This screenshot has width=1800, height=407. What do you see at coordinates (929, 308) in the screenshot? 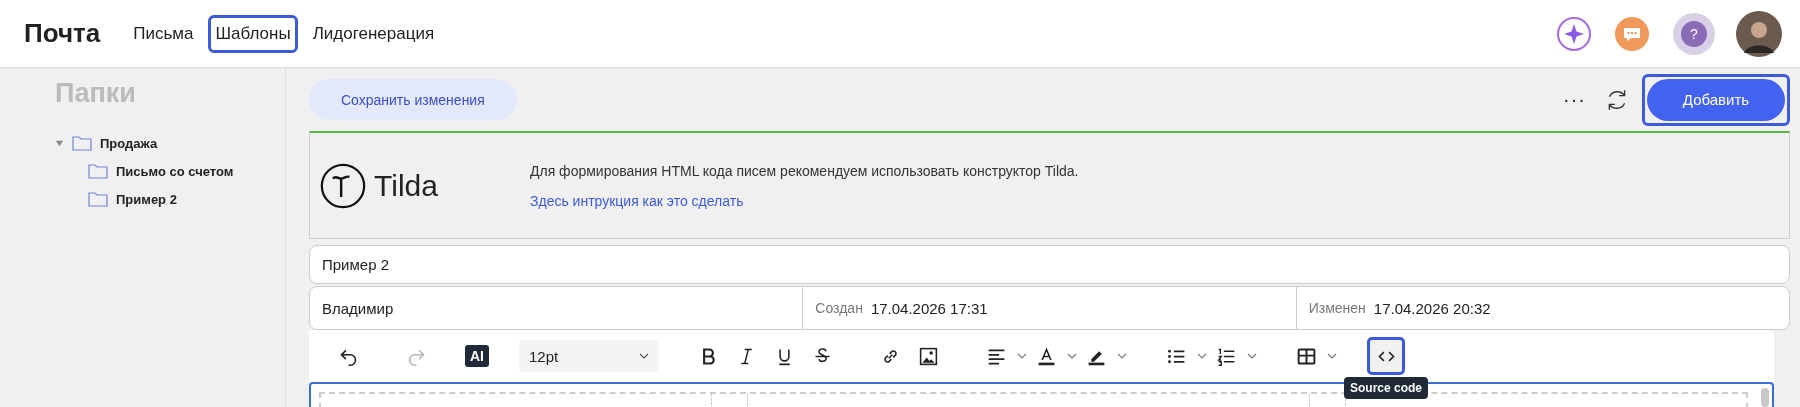
I see `created-date: 17.04.2026 17:31` at bounding box center [929, 308].